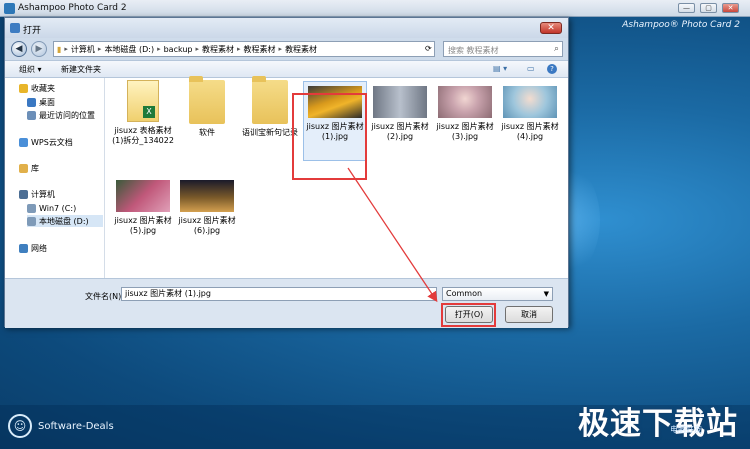  I want to click on file-type-value: Common, so click(464, 293).